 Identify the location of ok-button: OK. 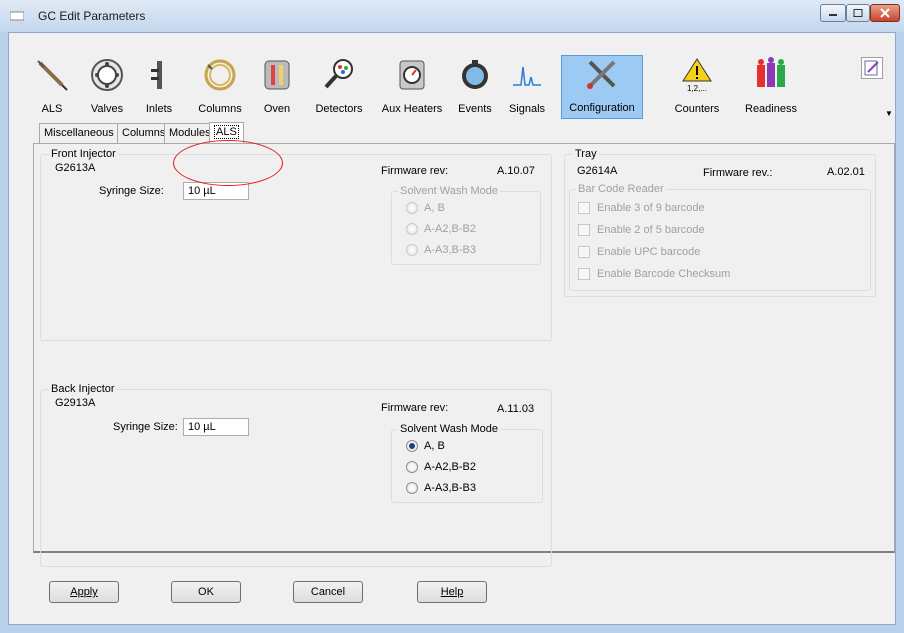
(206, 592).